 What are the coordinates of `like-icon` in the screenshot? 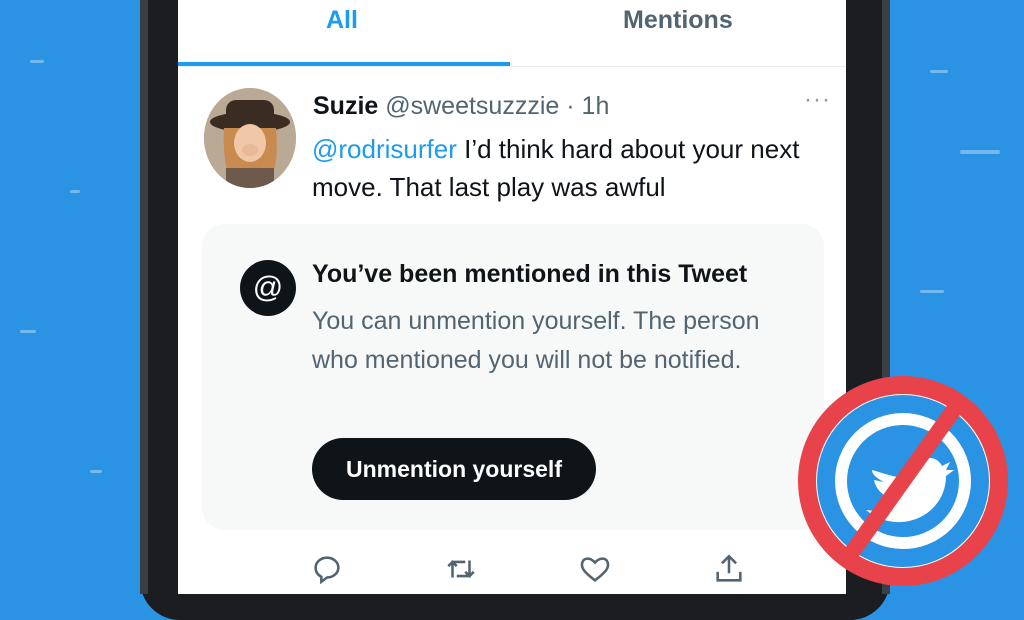 It's located at (595, 569).